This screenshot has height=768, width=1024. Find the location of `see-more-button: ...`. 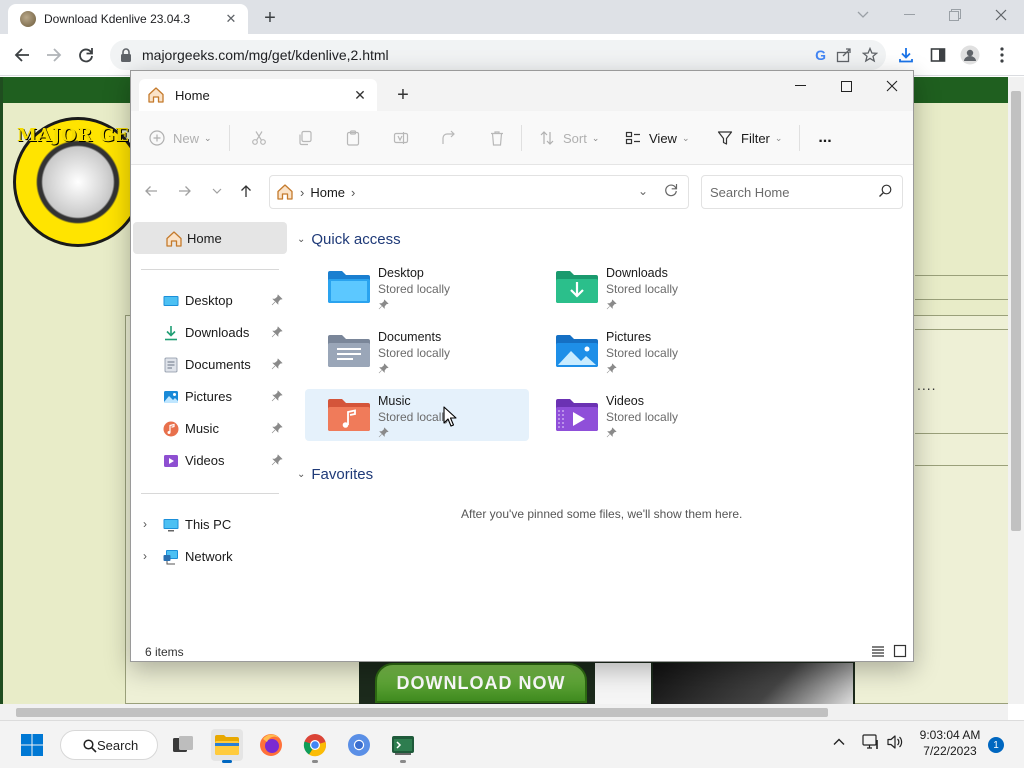

see-more-button: ... is located at coordinates (825, 138).